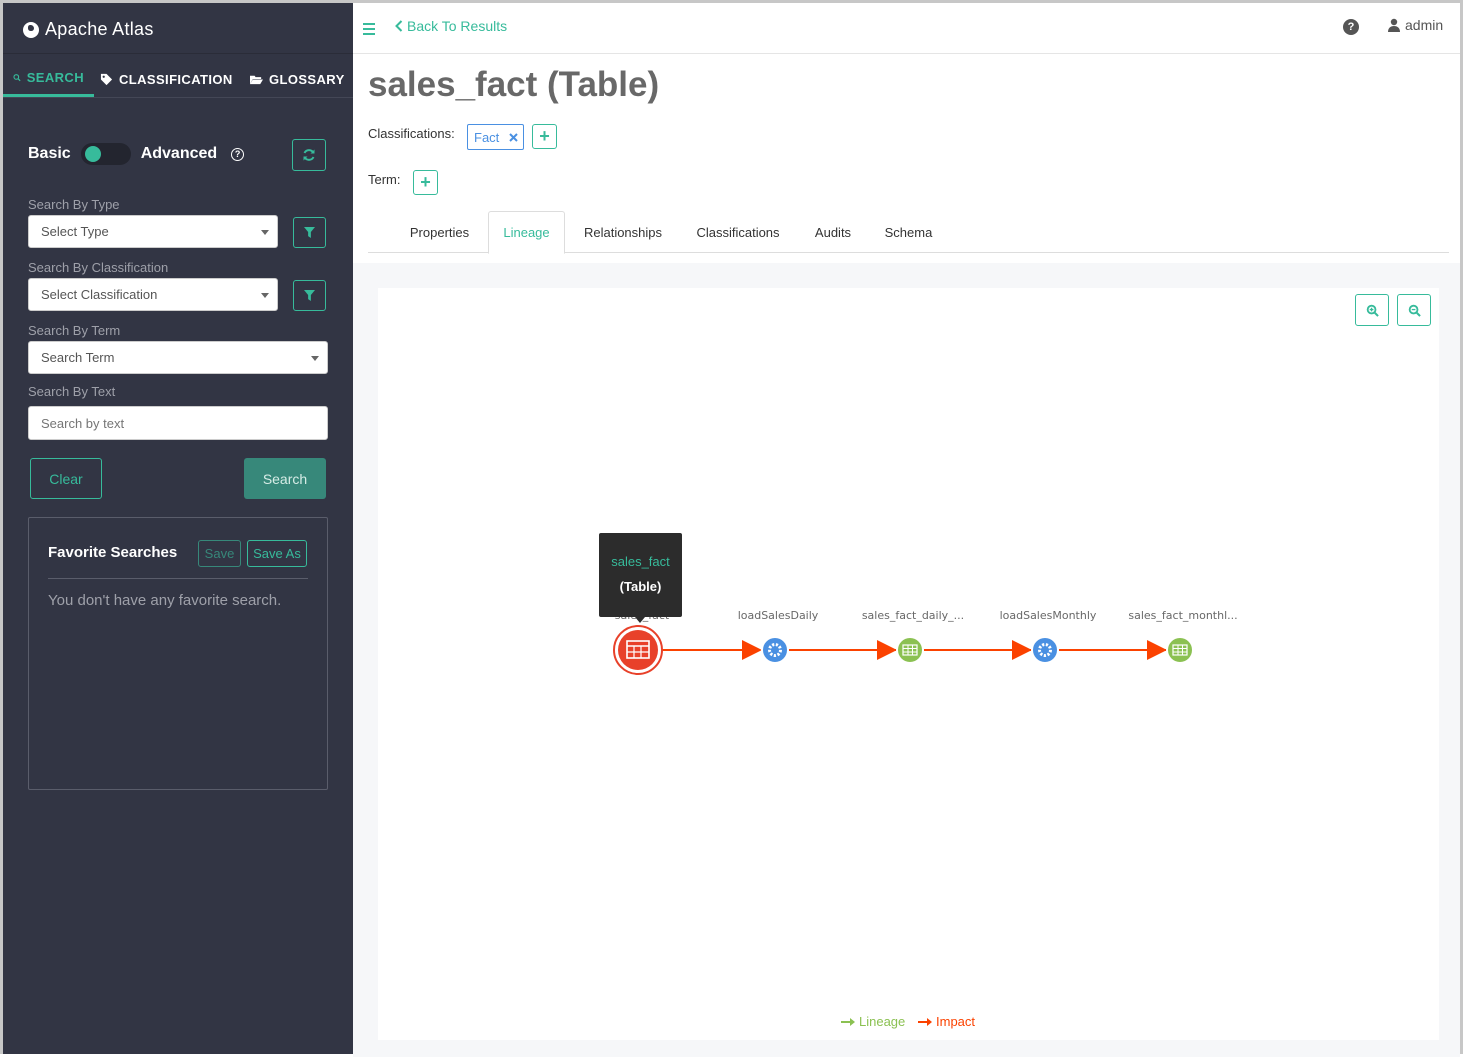 This screenshot has height=1057, width=1463. I want to click on sidebar-tabs: SEARCH CLASSIFICATION GLOSSARY, so click(178, 79).